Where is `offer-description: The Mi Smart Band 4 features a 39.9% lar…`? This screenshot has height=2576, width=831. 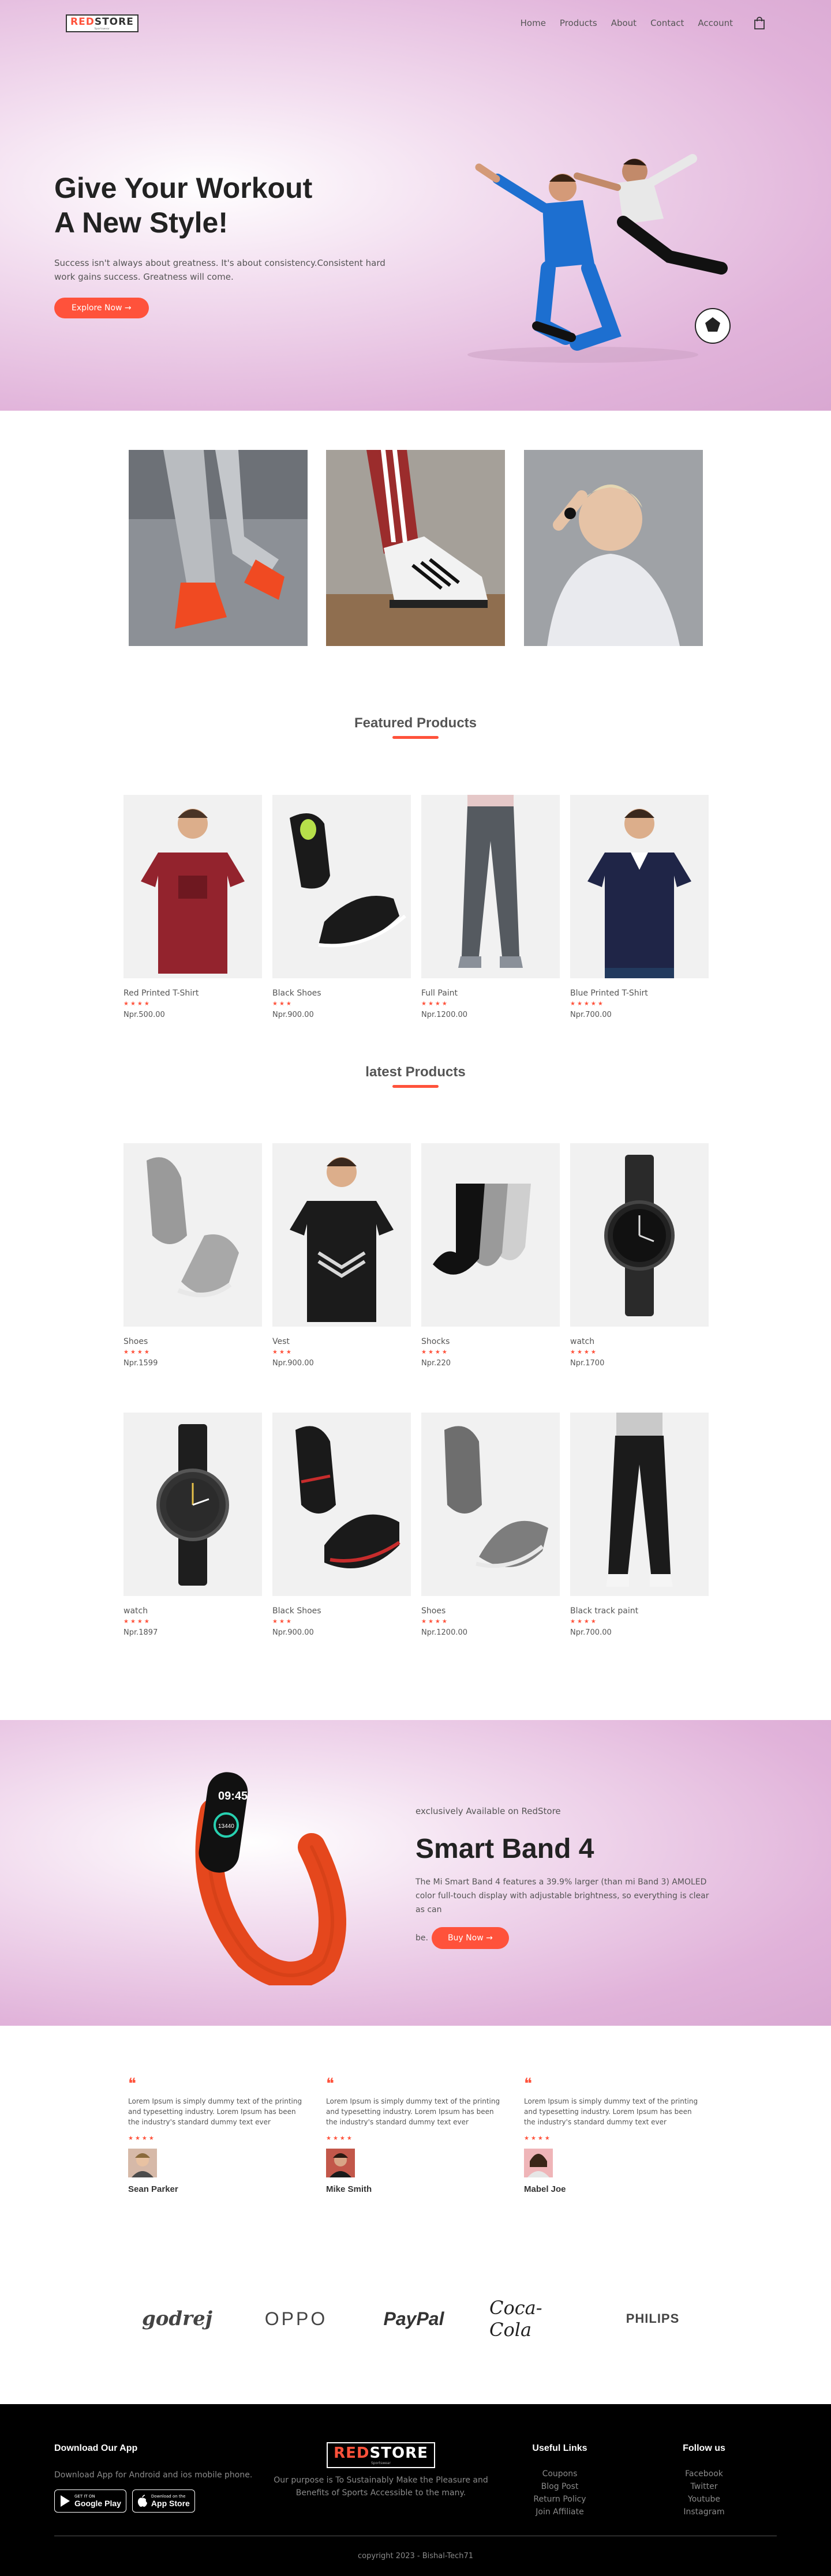
offer-description: The Mi Smart Band 4 features a 39.9% lar… is located at coordinates (562, 1896).